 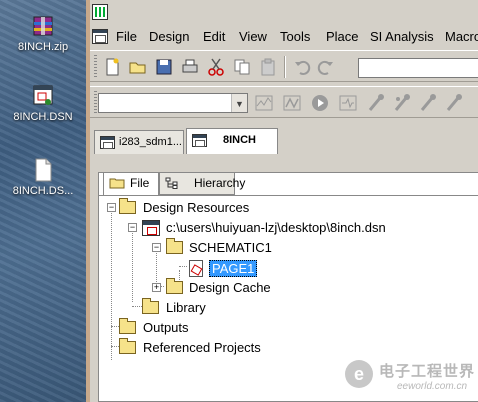 I want to click on tree-item-page1: PAGE1, so click(x=249, y=268).